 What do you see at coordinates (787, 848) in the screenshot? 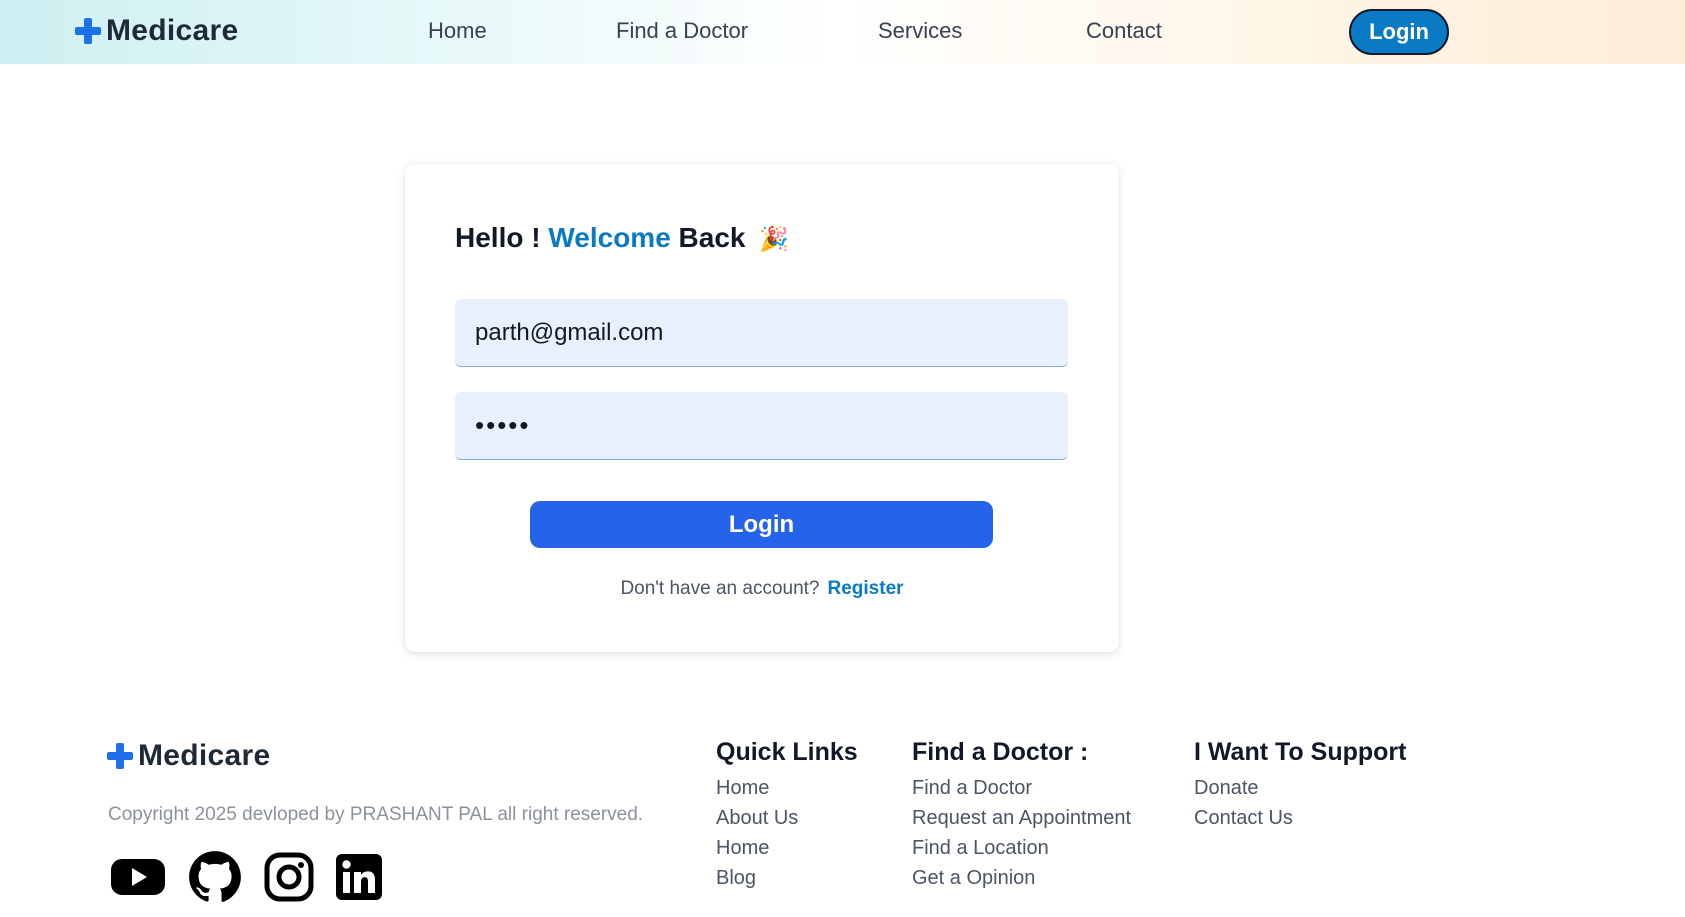
I see `footer-link-home-2: Home` at bounding box center [787, 848].